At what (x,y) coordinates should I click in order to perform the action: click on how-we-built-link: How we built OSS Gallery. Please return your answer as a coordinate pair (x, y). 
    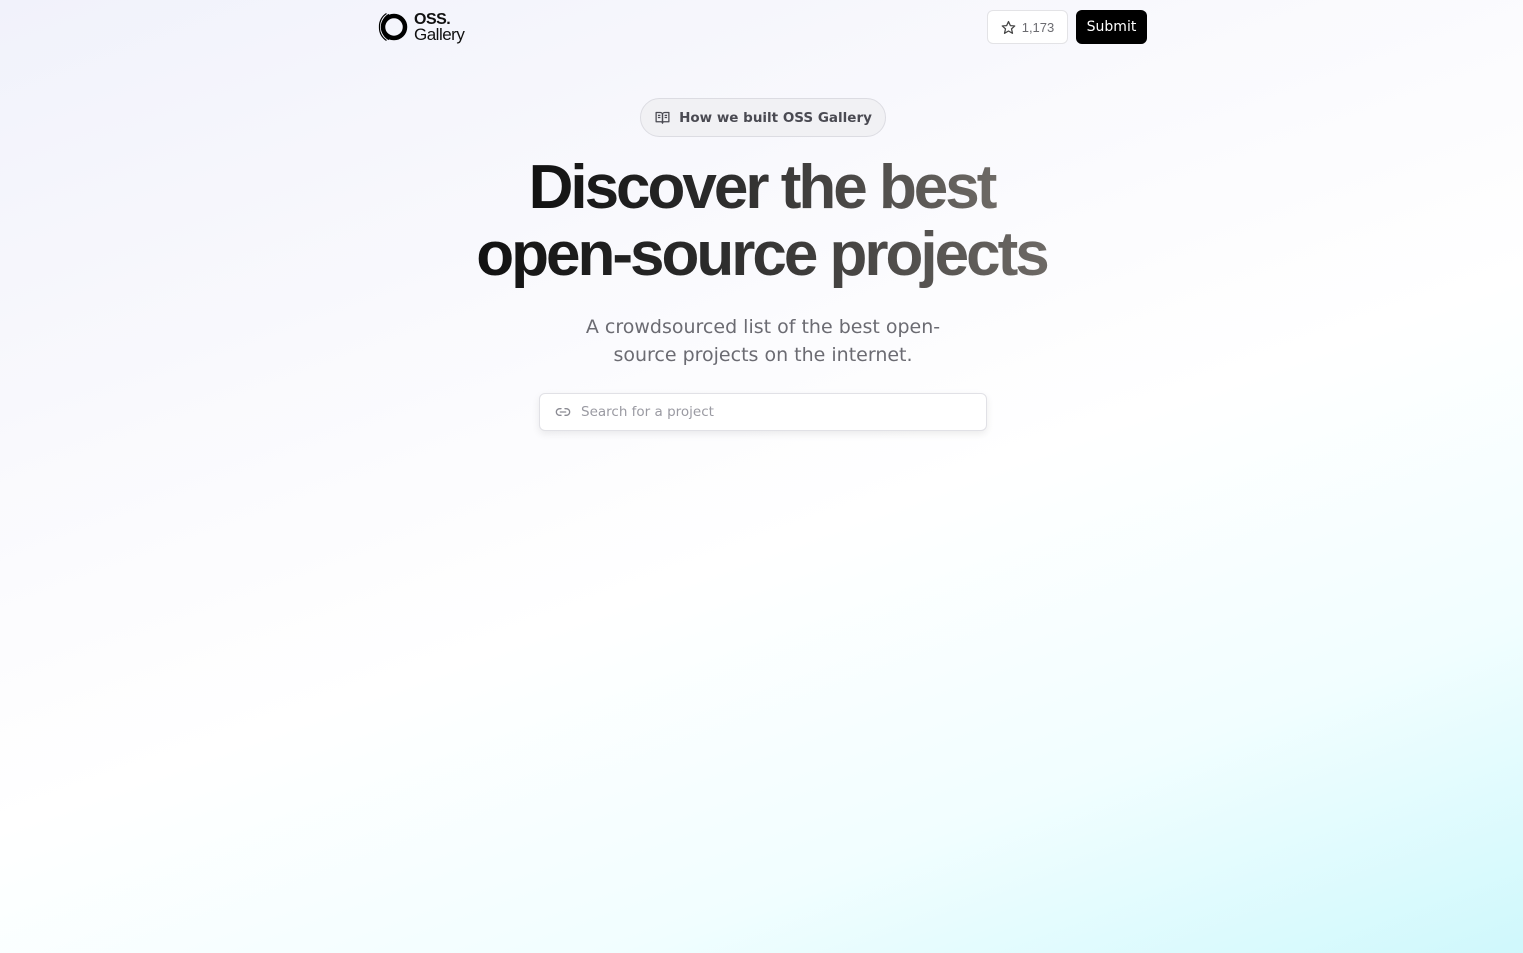
    Looking at the image, I should click on (763, 117).